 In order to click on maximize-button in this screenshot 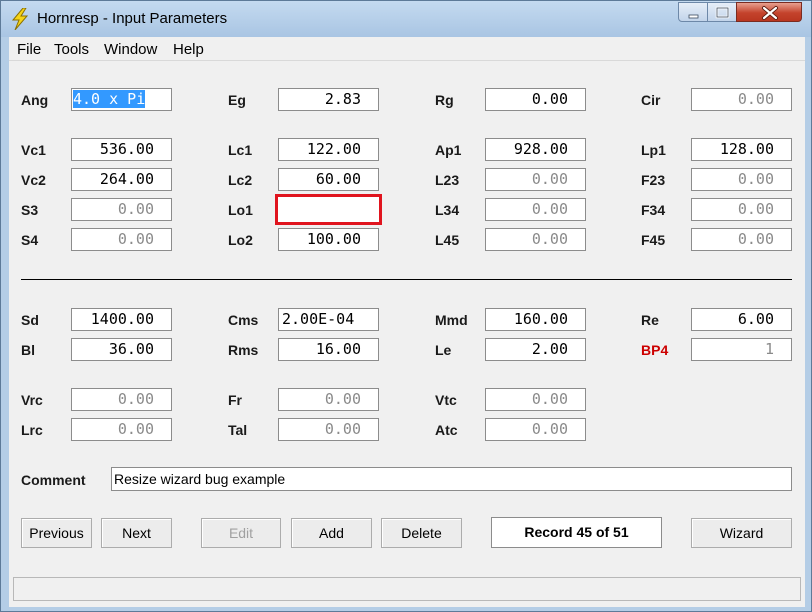, I will do `click(722, 12)`.